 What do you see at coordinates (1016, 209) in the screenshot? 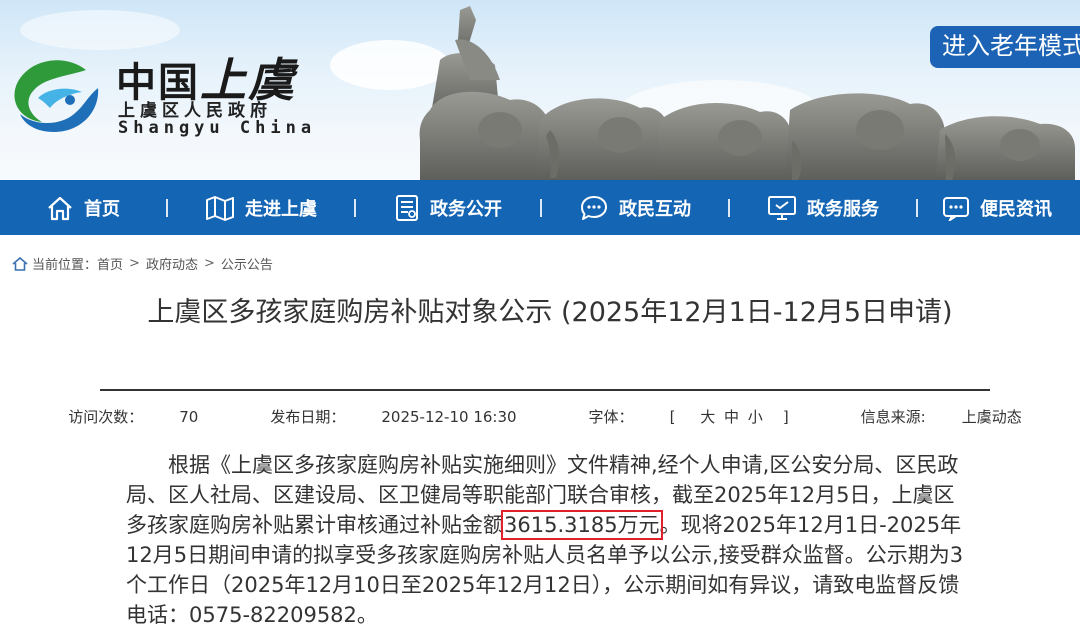
I see `nav-item-label: 便民资讯` at bounding box center [1016, 209].